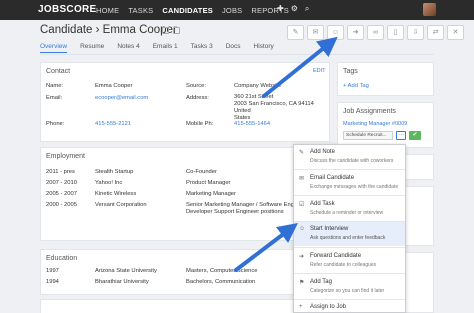  What do you see at coordinates (61, 205) in the screenshot?
I see `employment-years: 2000 - 2005` at bounding box center [61, 205].